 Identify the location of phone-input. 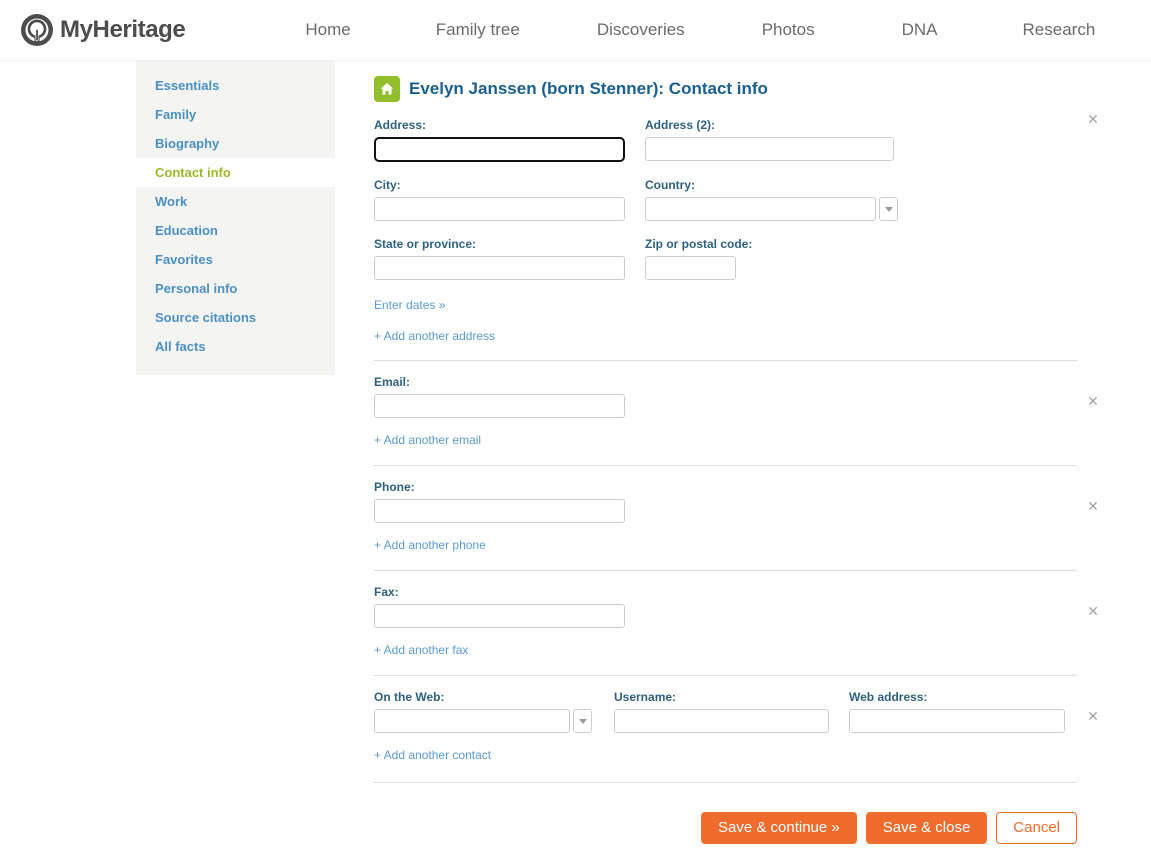
(499, 511).